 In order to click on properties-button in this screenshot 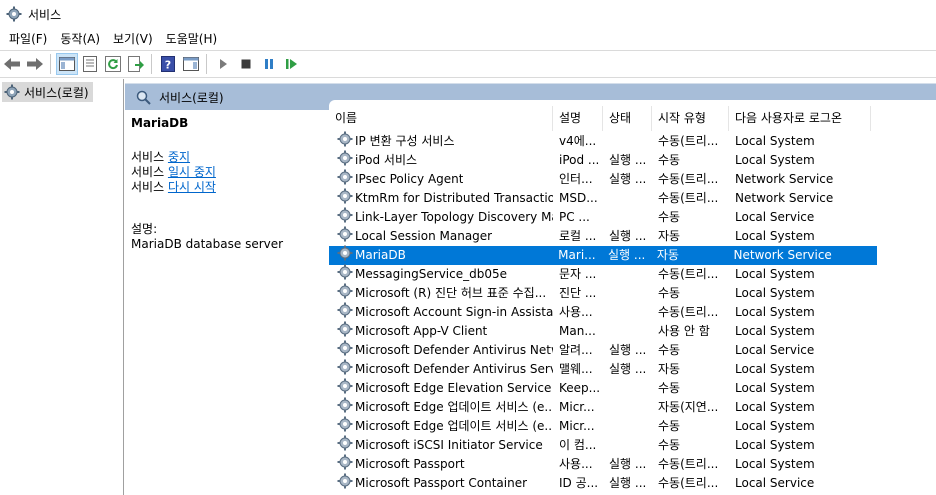, I will do `click(90, 64)`.